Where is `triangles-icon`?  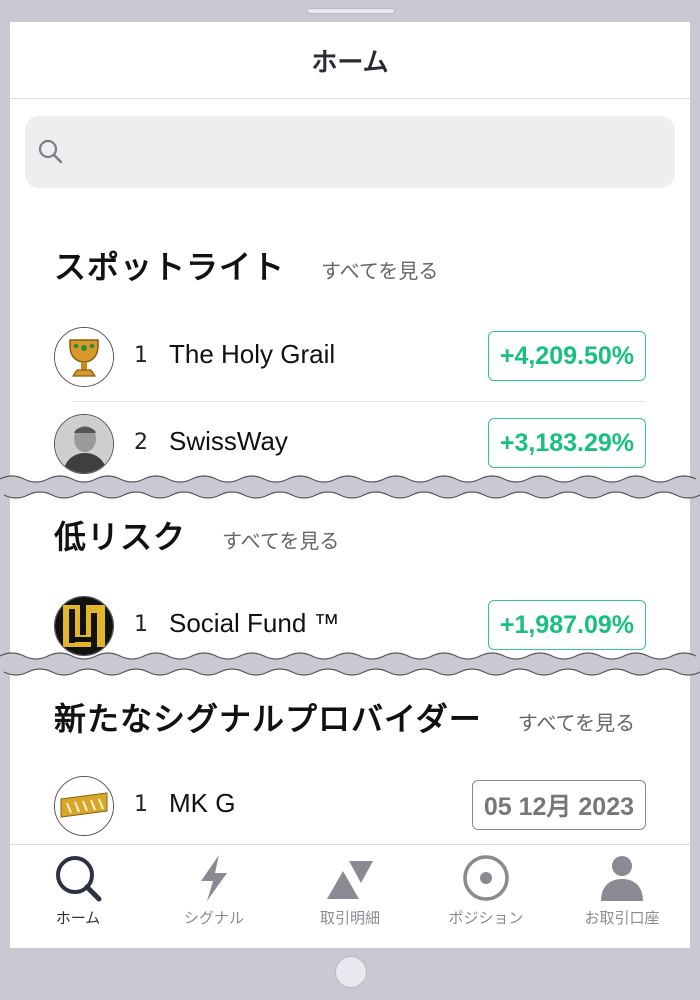 triangles-icon is located at coordinates (350, 880).